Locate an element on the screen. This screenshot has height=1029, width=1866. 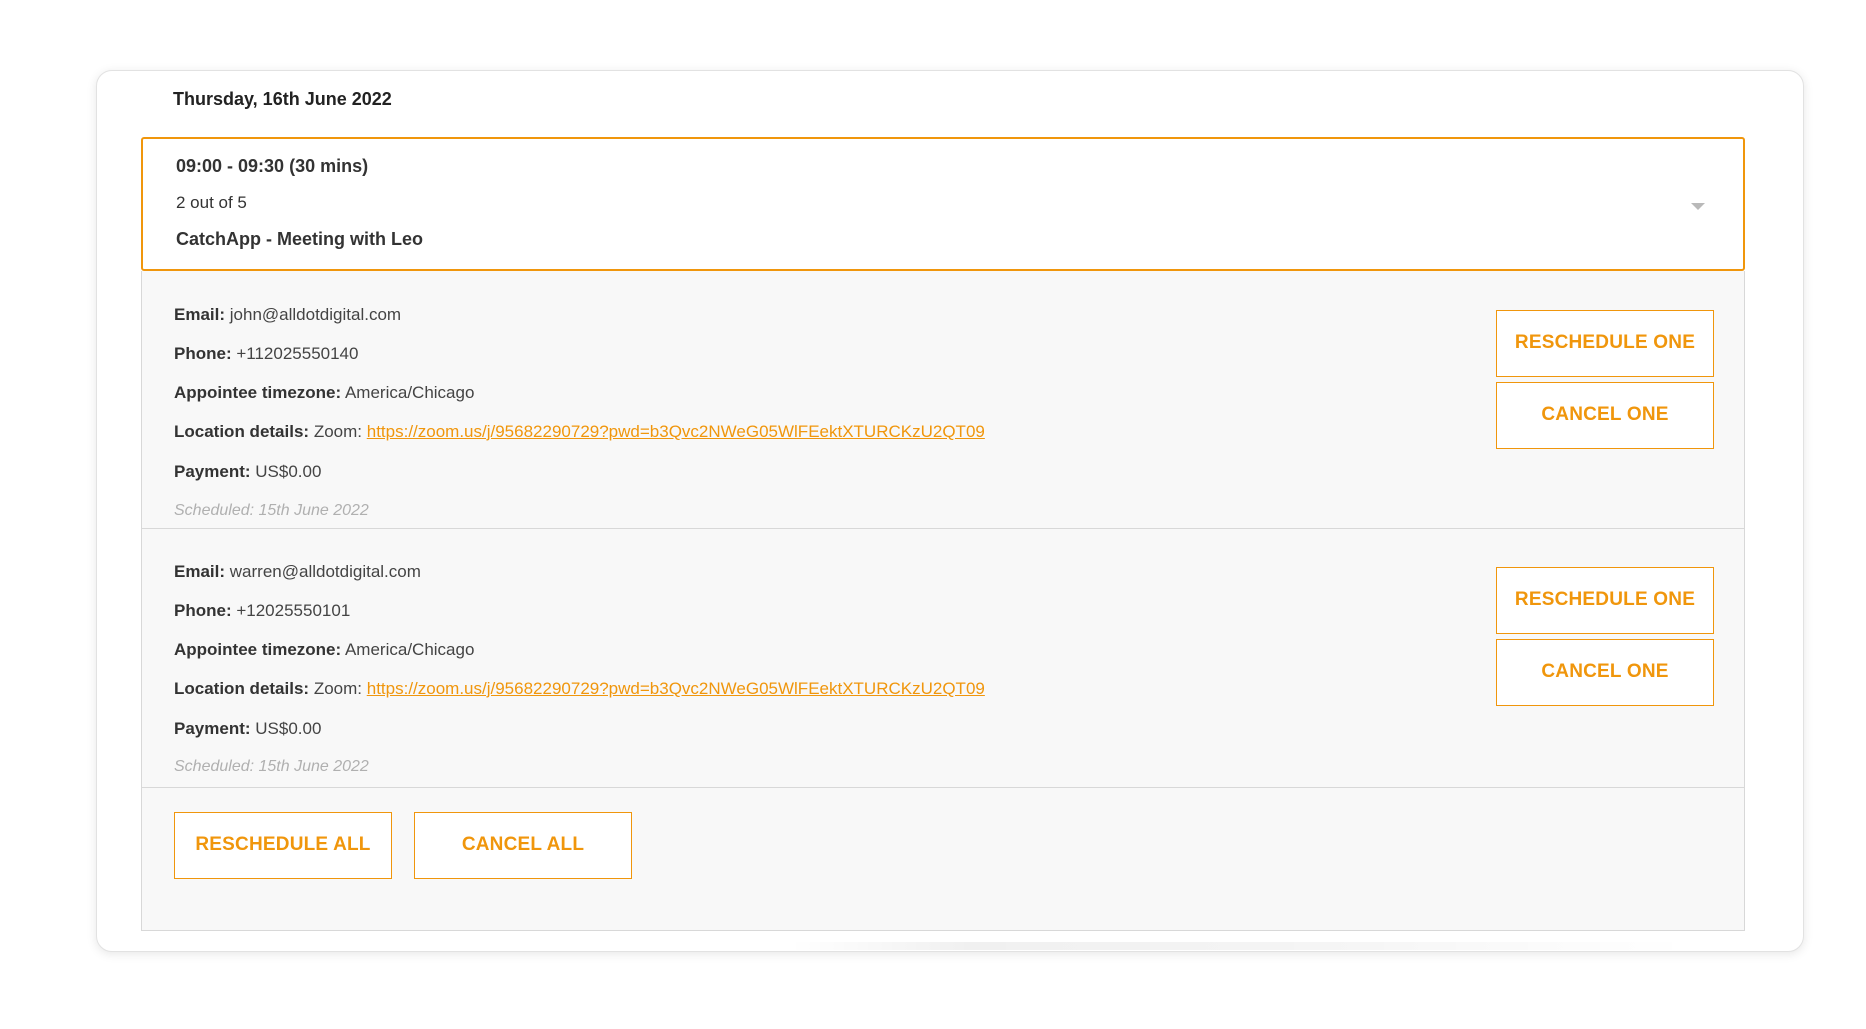
phone-value: +112025550140 is located at coordinates (297, 353).